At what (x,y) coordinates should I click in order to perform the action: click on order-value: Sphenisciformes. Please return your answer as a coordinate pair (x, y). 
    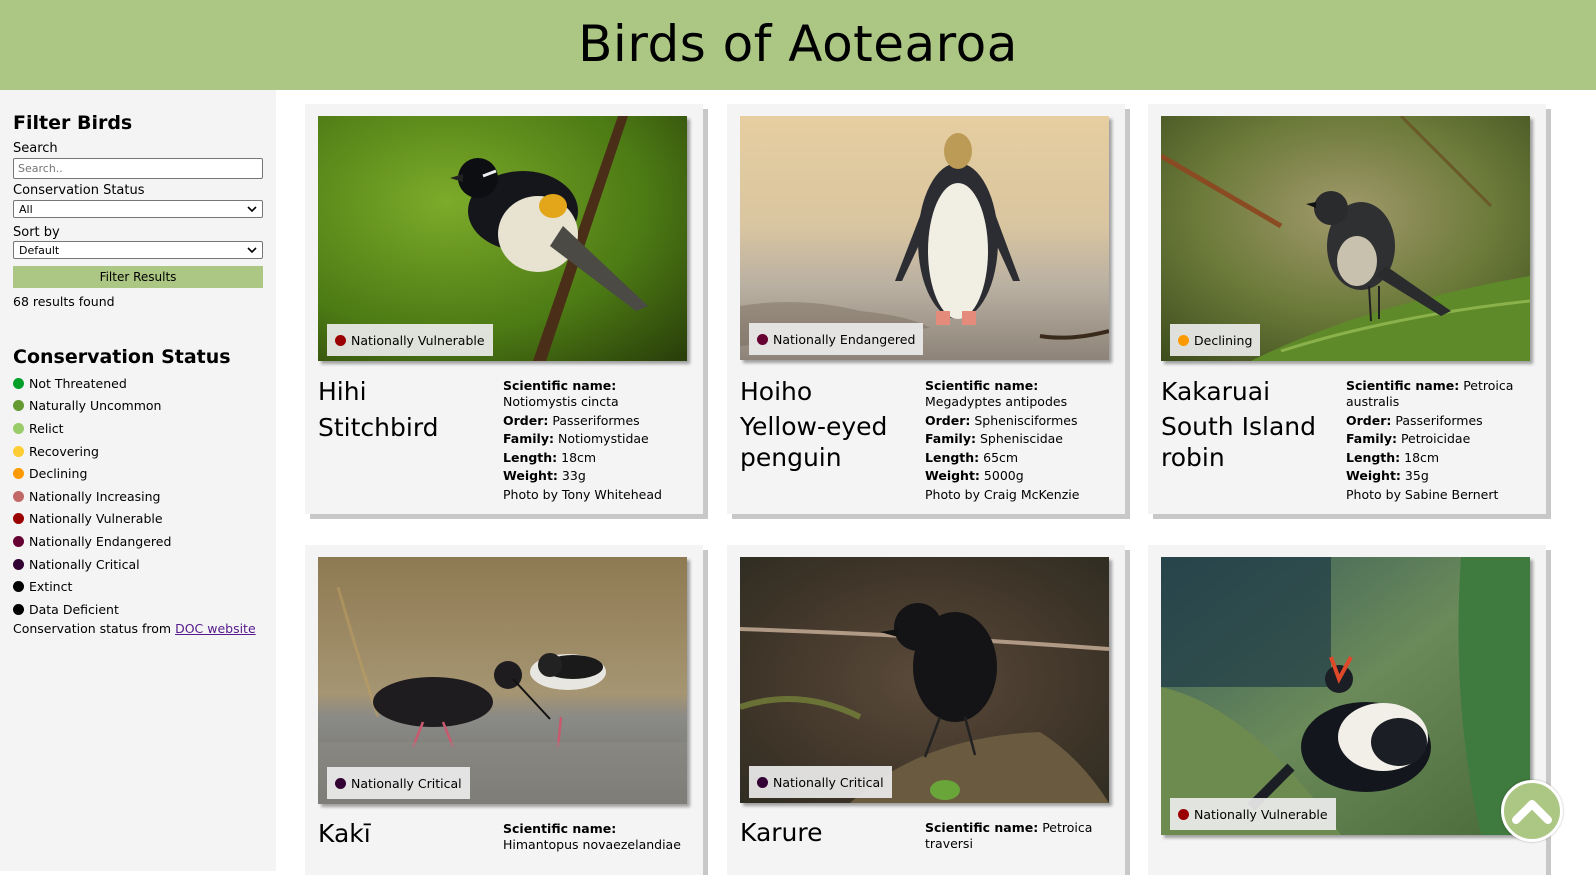
    Looking at the image, I should click on (1026, 420).